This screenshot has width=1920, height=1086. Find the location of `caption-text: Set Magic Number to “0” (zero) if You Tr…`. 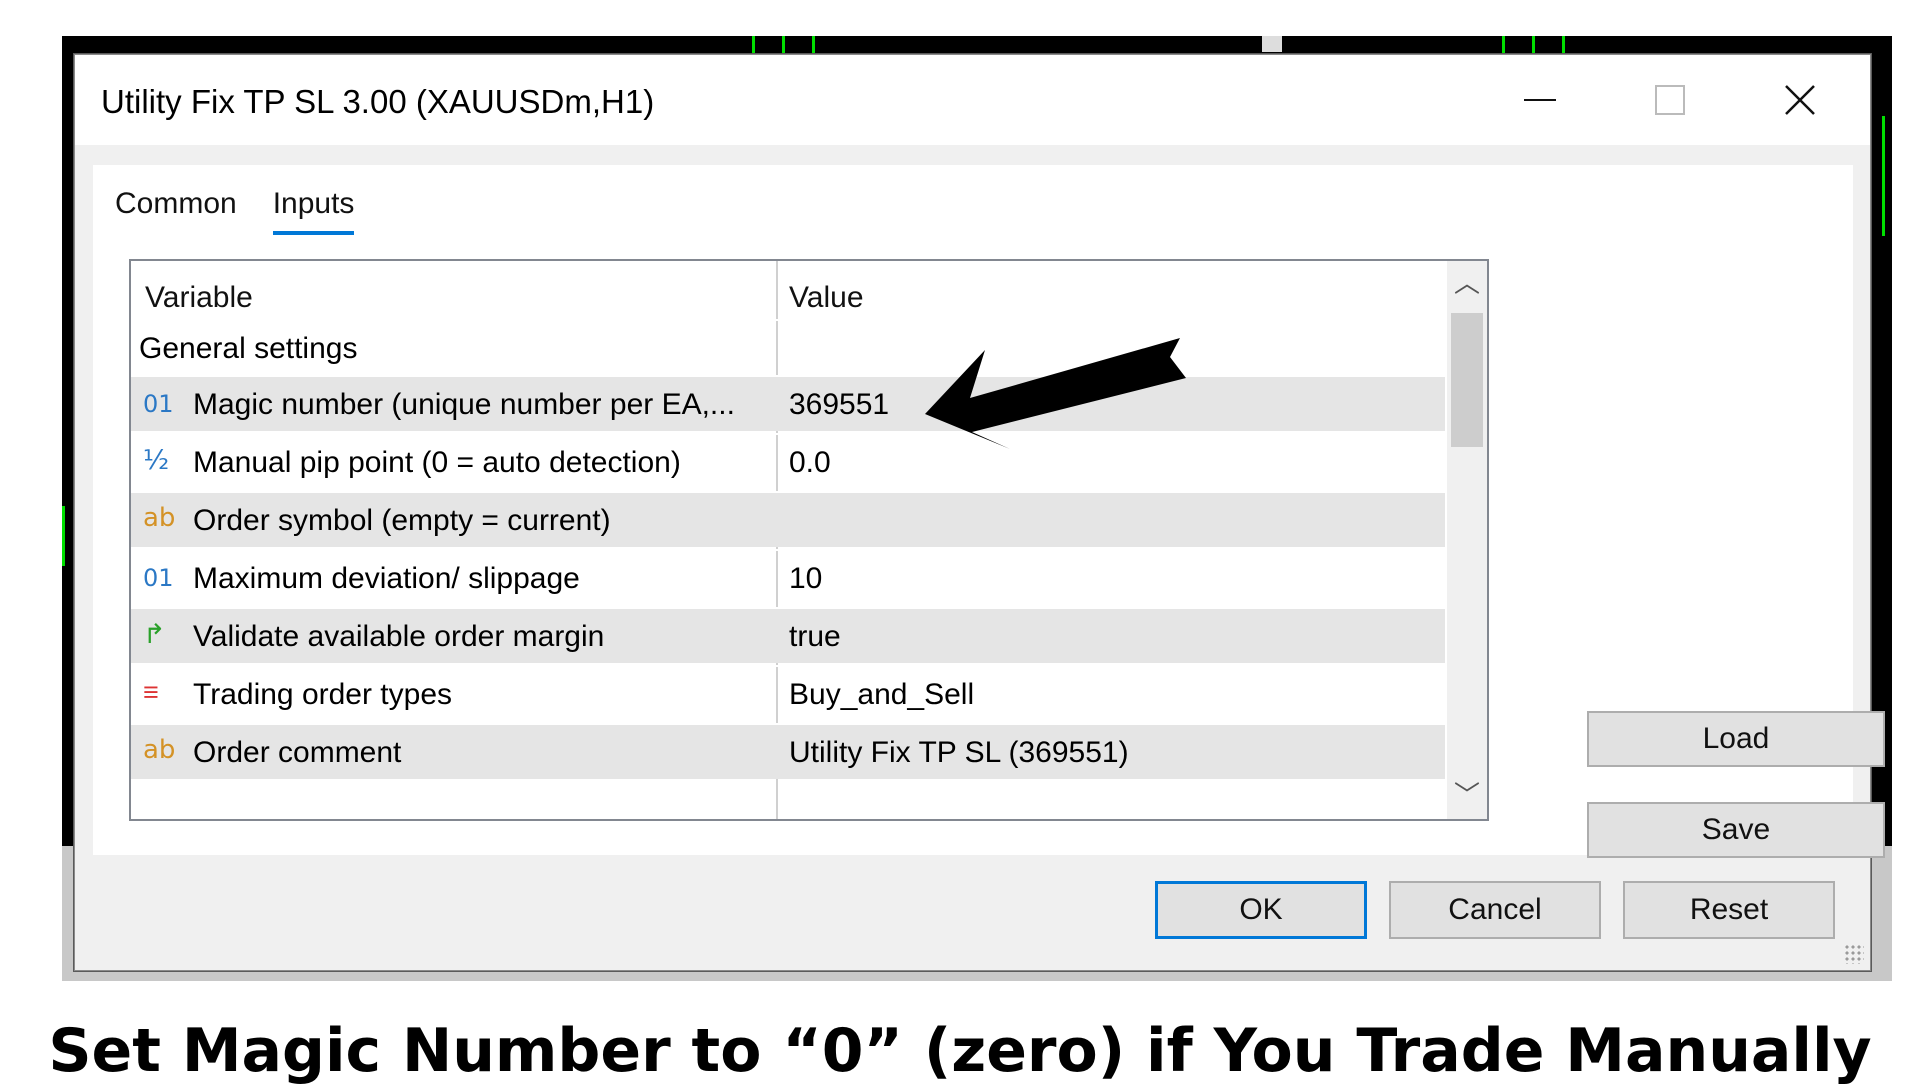

caption-text: Set Magic Number to “0” (zero) if You Tr… is located at coordinates (960, 1051).